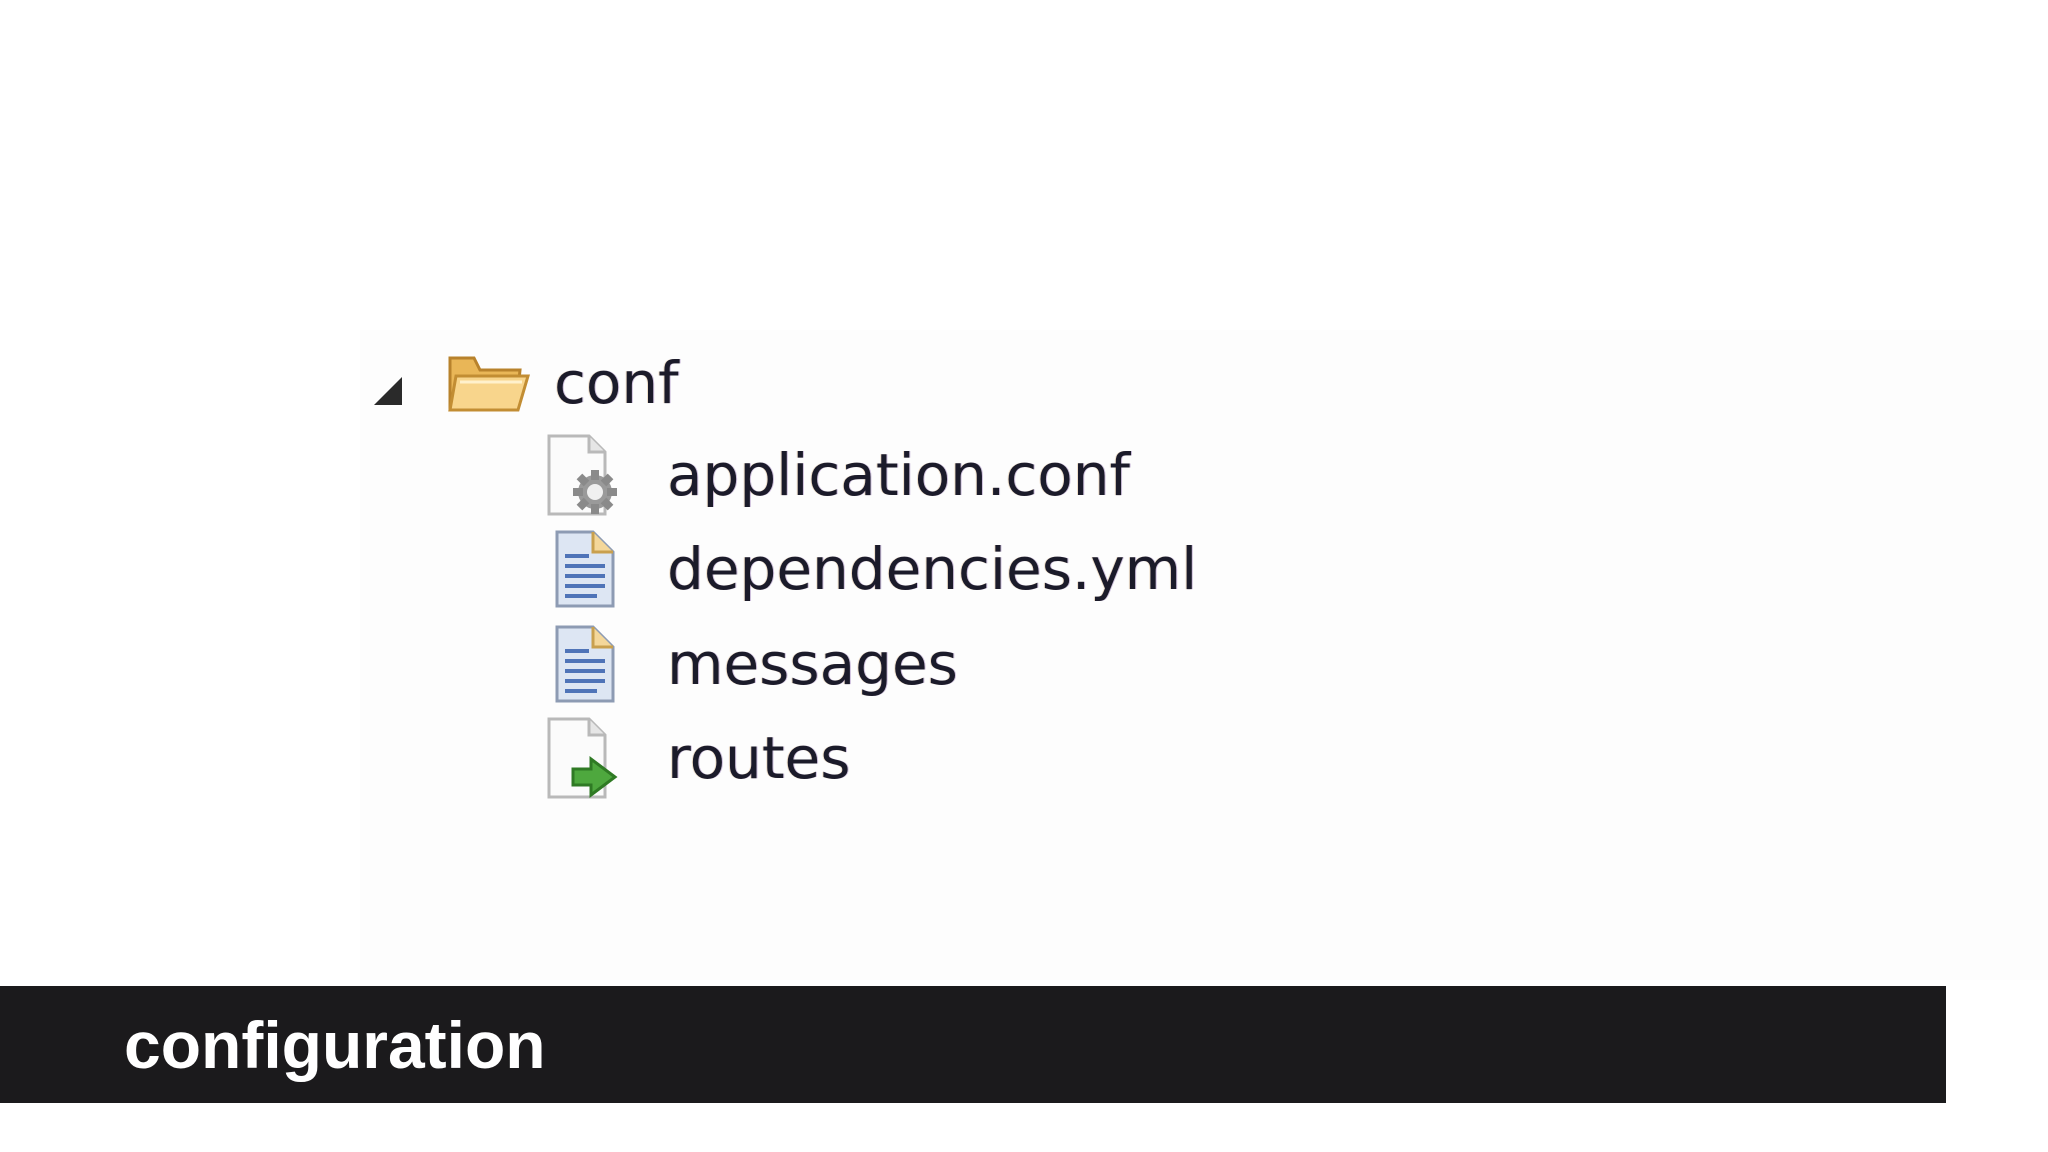 The width and height of the screenshot is (2048, 1152). What do you see at coordinates (616, 383) in the screenshot?
I see `tree-item-label: conf` at bounding box center [616, 383].